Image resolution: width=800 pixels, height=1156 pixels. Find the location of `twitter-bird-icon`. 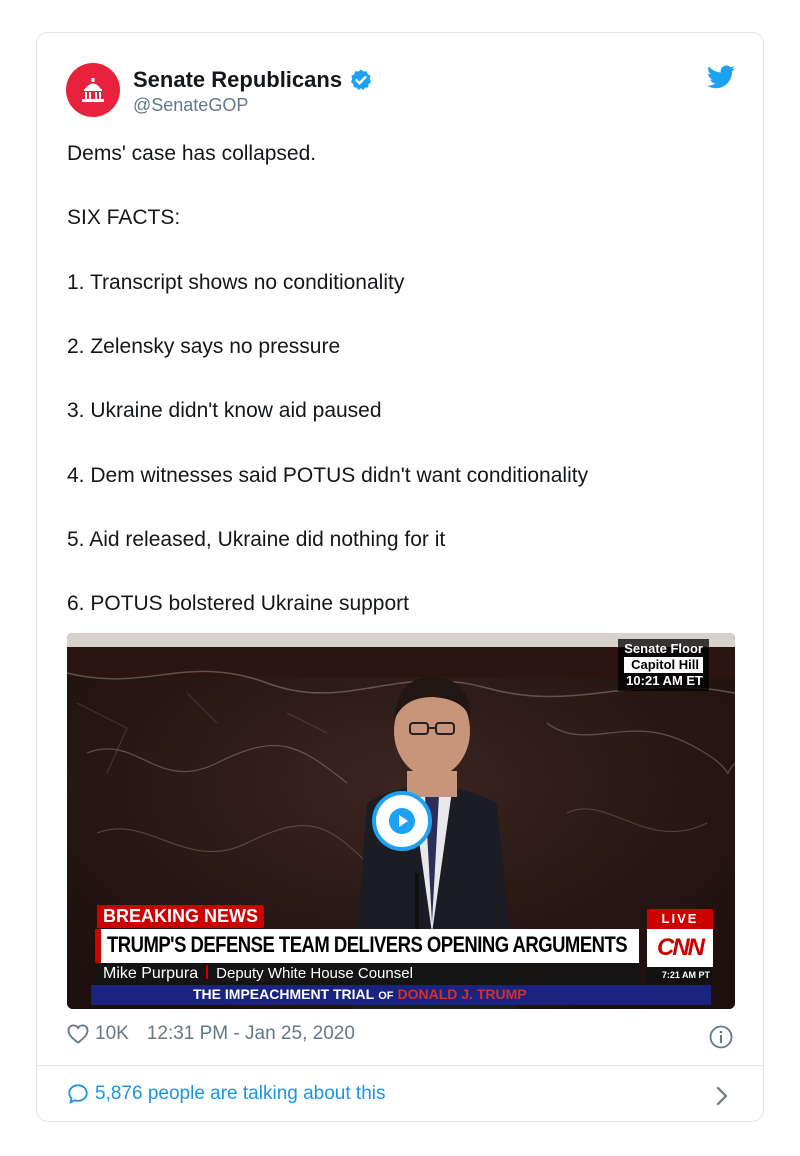

twitter-bird-icon is located at coordinates (721, 77).